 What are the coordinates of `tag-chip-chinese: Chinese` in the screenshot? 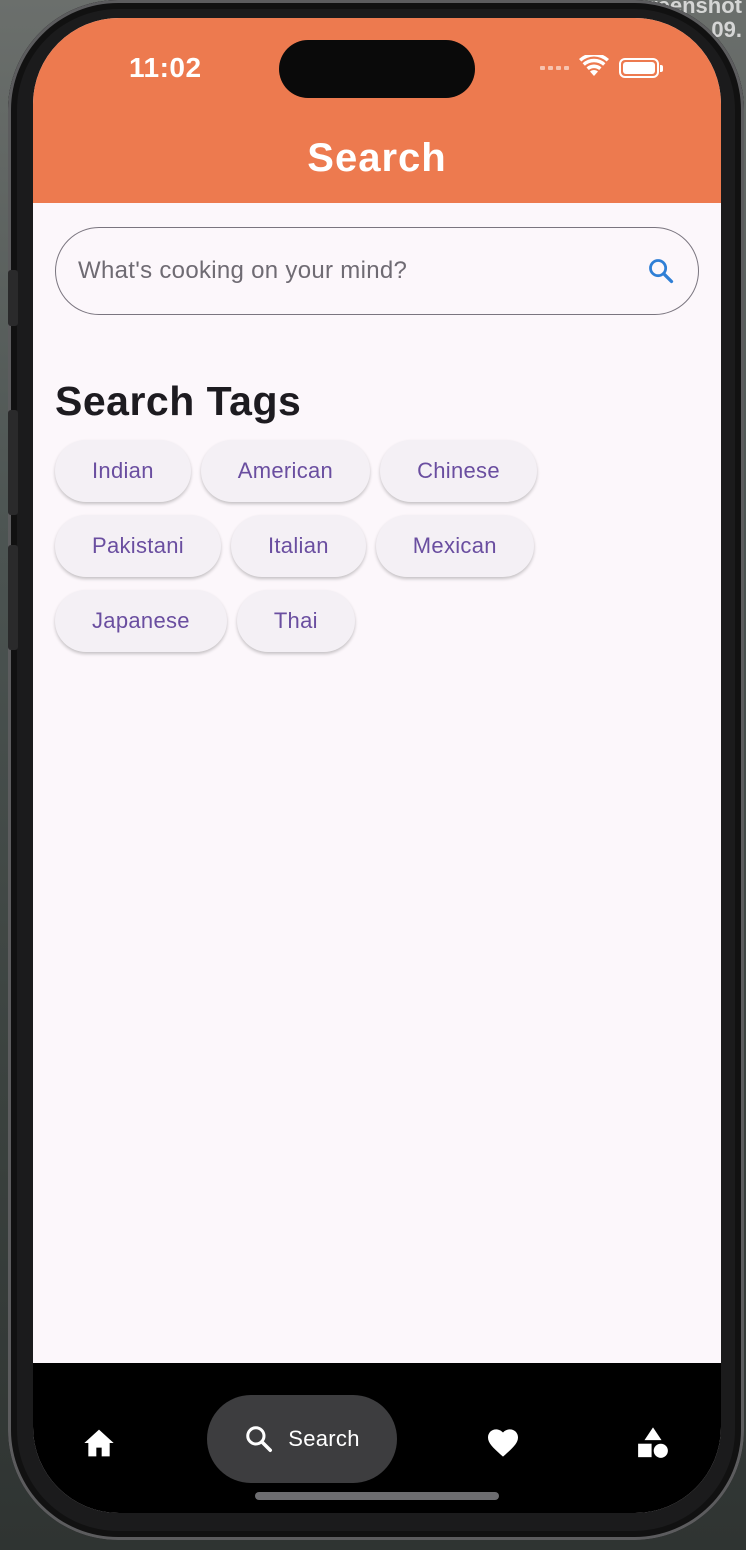 It's located at (458, 471).